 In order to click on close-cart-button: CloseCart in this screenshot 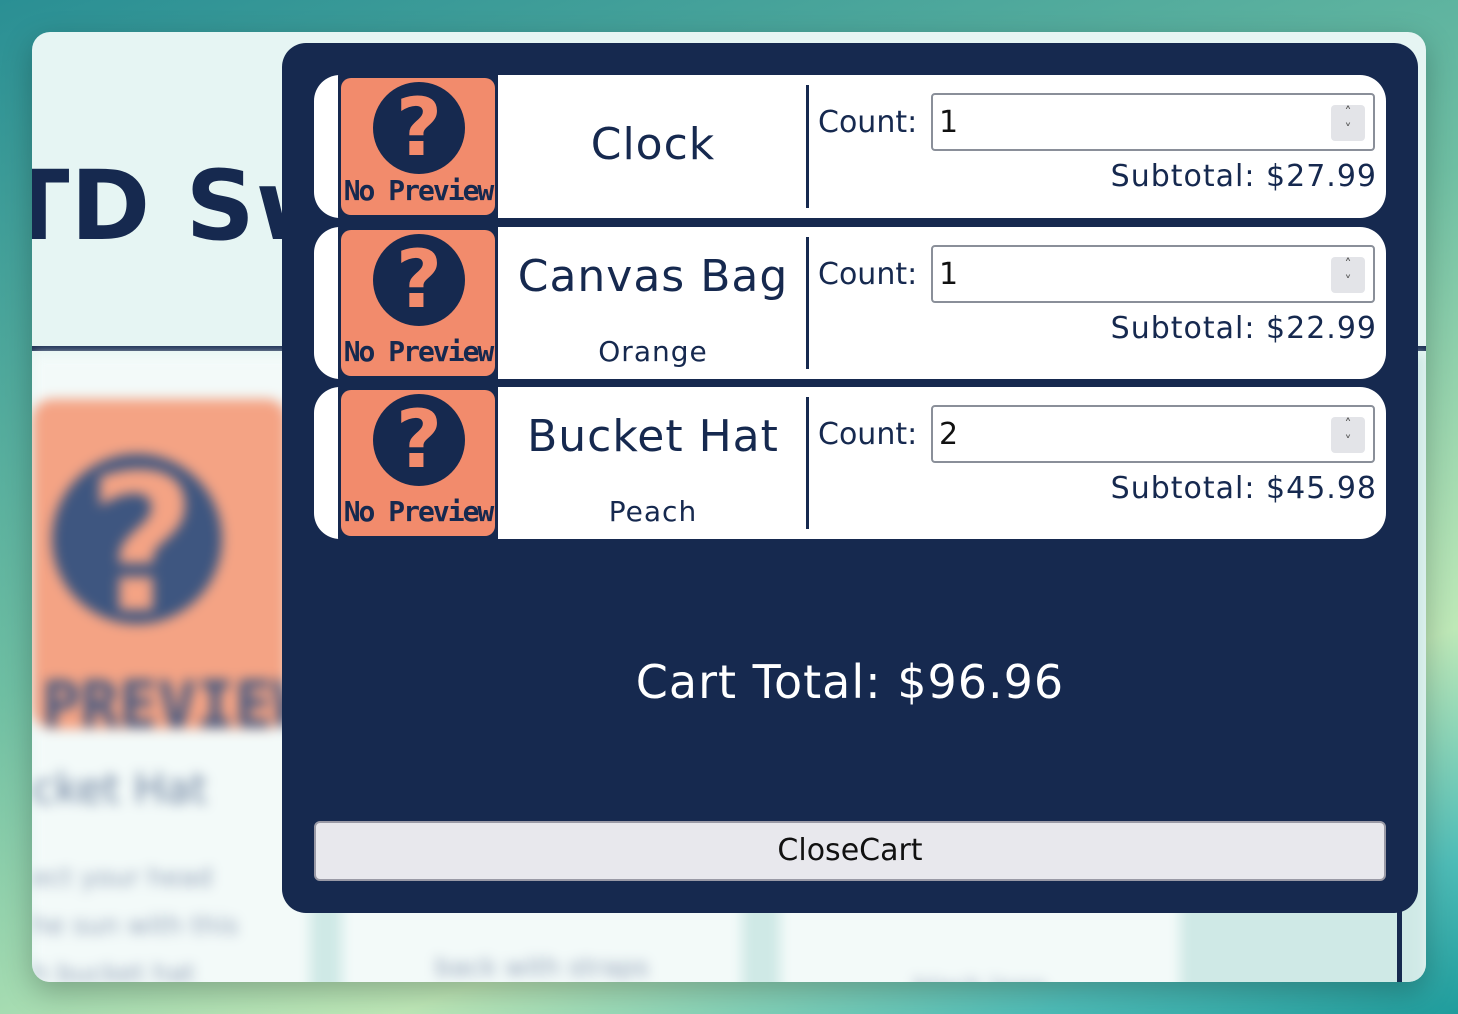, I will do `click(850, 851)`.